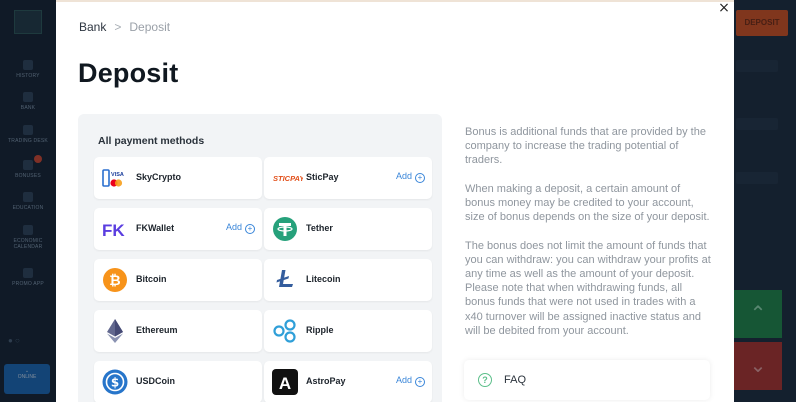 Image resolution: width=796 pixels, height=402 pixels. I want to click on sticpay-icon: STICPAY, so click(288, 178).